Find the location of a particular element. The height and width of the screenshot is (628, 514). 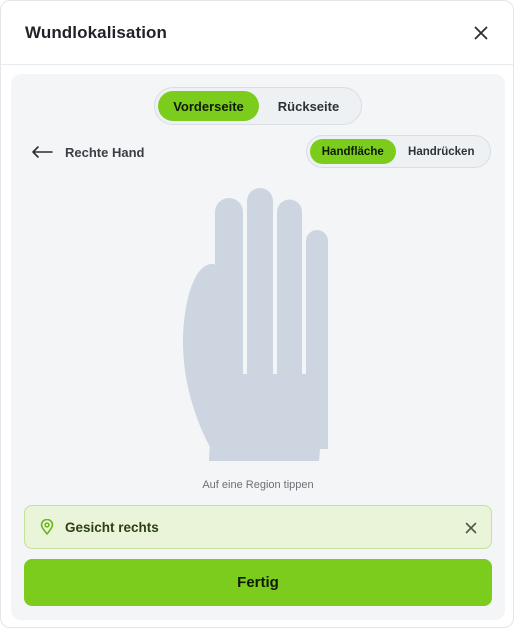

map-pin-icon is located at coordinates (47, 527).